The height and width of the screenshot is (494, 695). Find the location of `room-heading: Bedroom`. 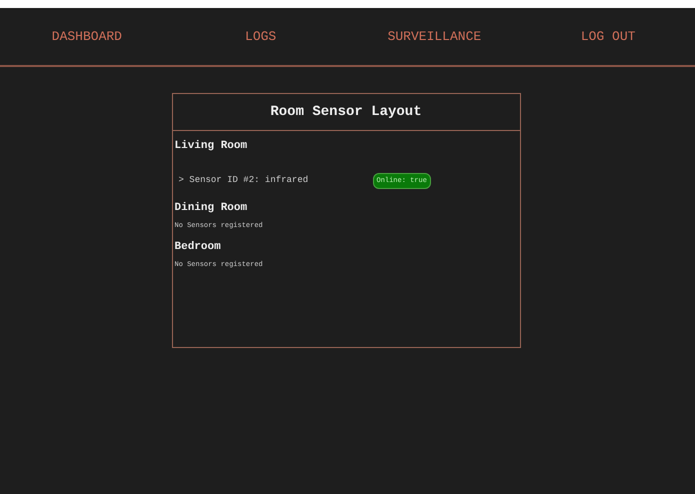

room-heading: Bedroom is located at coordinates (197, 247).